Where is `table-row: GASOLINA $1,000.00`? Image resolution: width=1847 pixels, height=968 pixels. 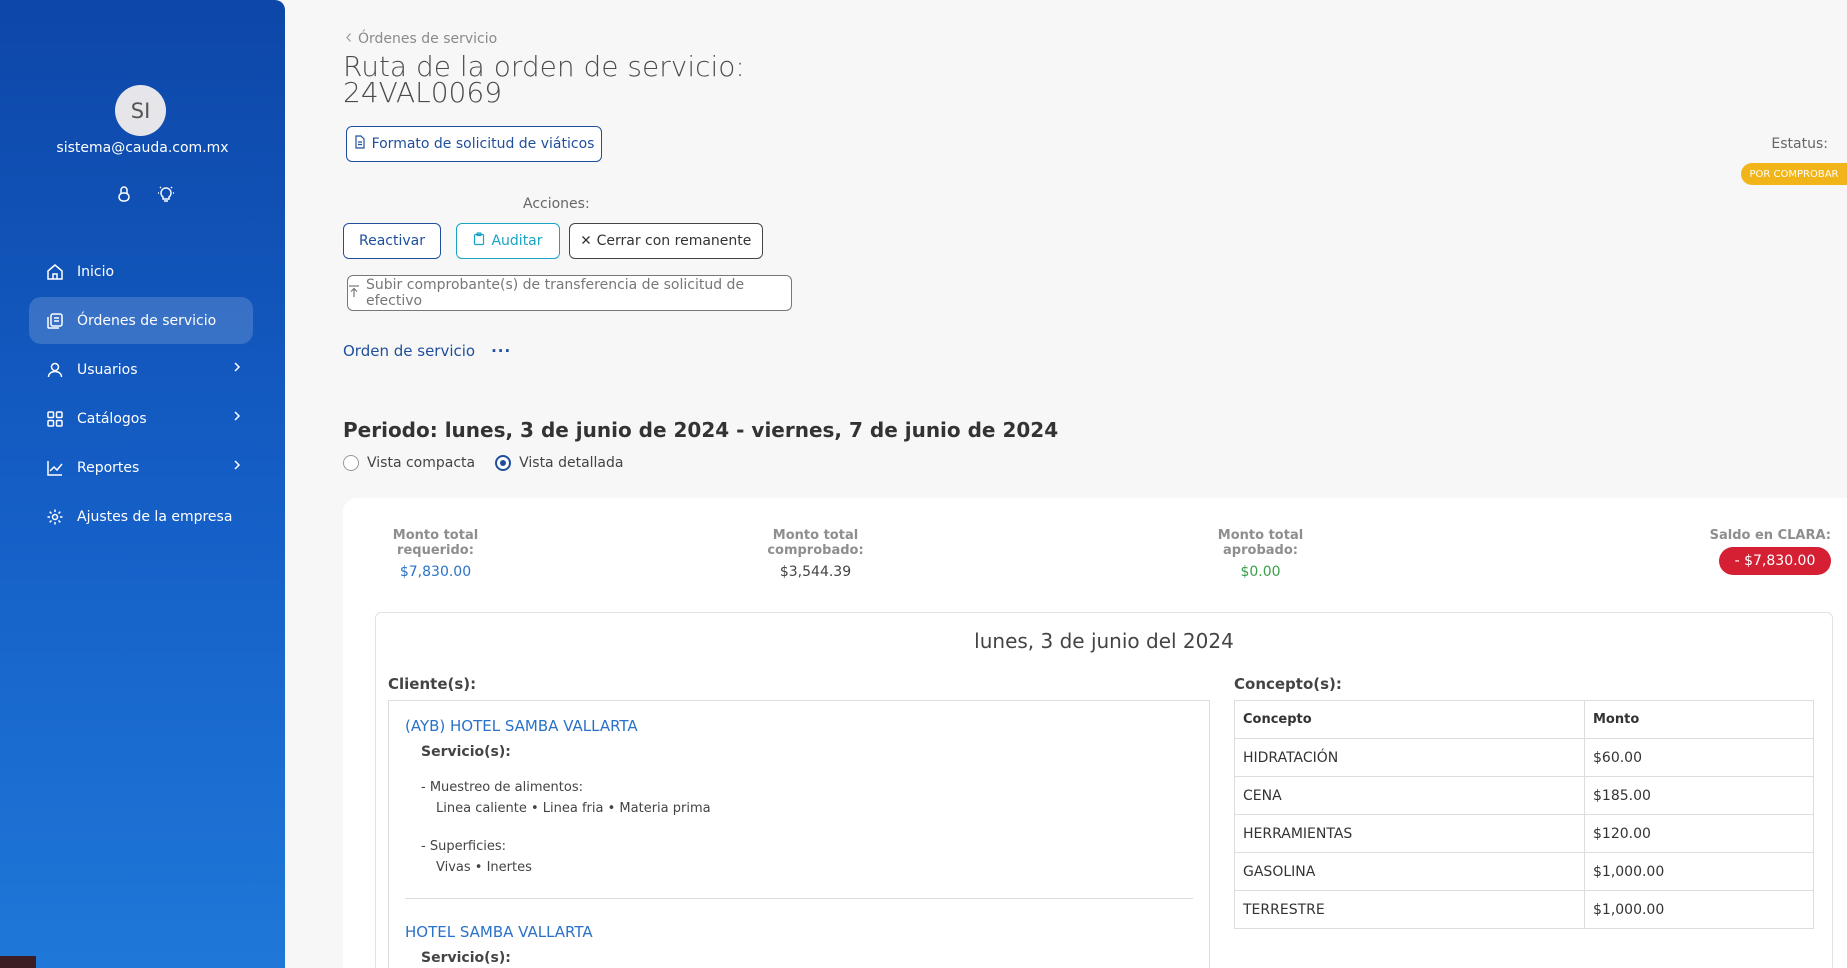
table-row: GASOLINA $1,000.00 is located at coordinates (1524, 871).